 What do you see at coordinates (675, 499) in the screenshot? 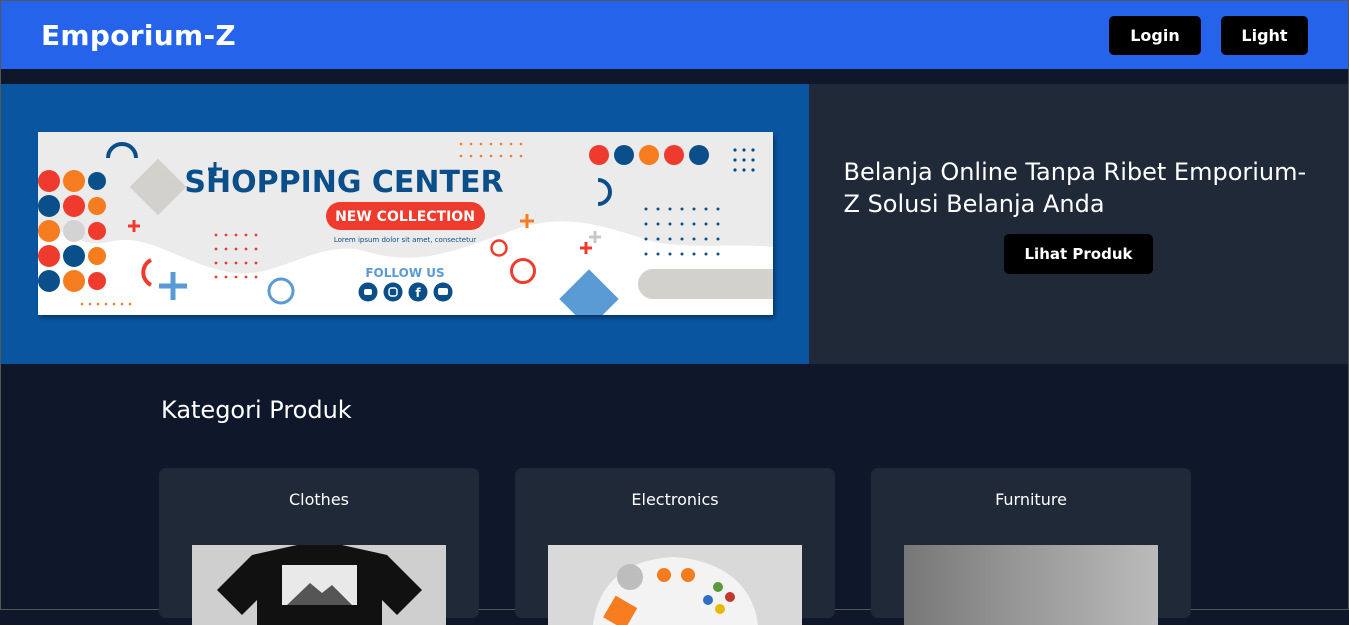
I see `category-title: Electronics` at bounding box center [675, 499].